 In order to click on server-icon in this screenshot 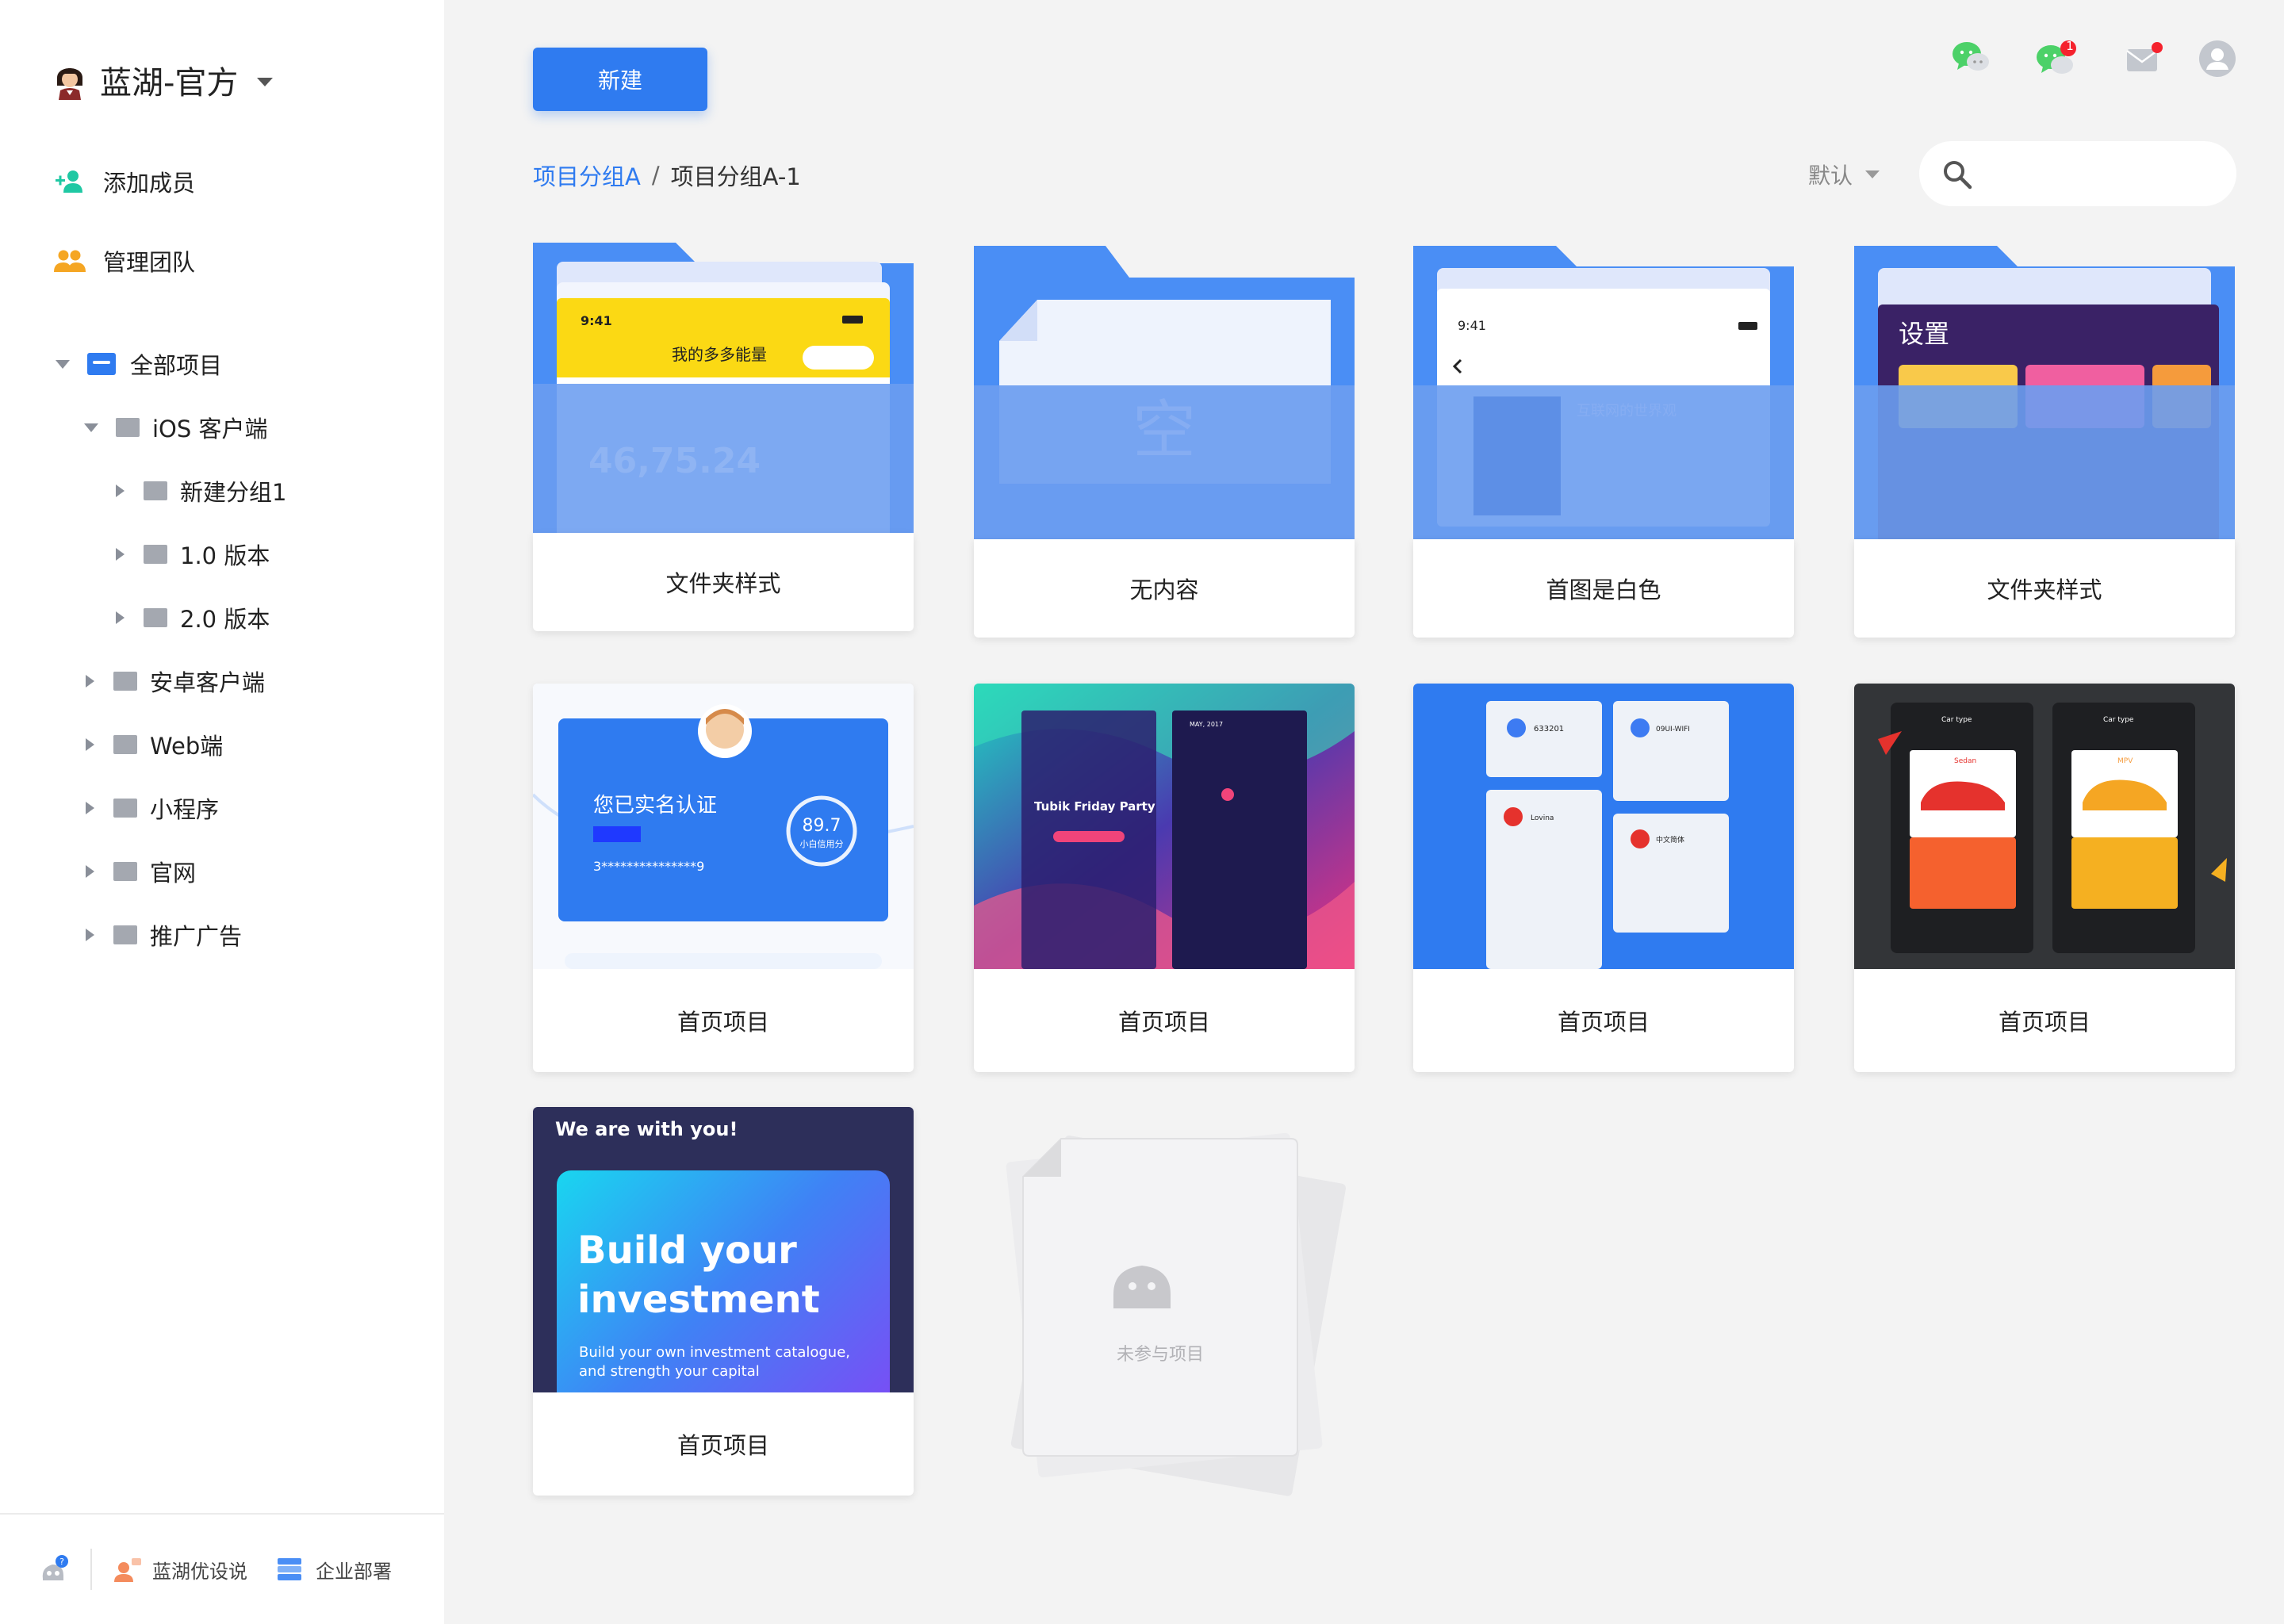, I will do `click(290, 1569)`.